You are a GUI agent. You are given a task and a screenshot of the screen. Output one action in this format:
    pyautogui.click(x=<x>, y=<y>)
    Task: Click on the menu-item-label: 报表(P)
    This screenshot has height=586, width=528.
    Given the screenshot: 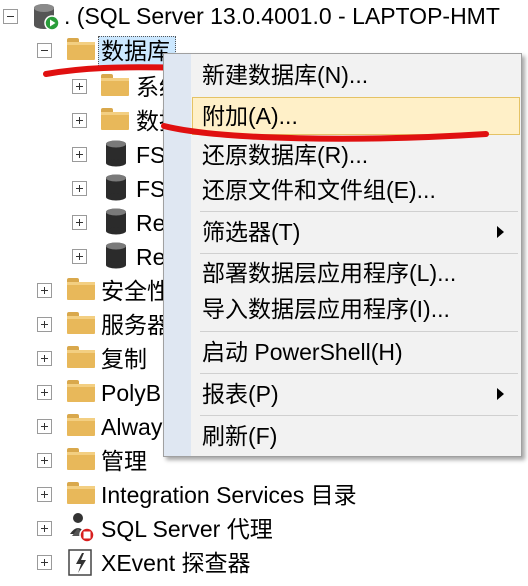 What is the action you would take?
    pyautogui.click(x=240, y=394)
    